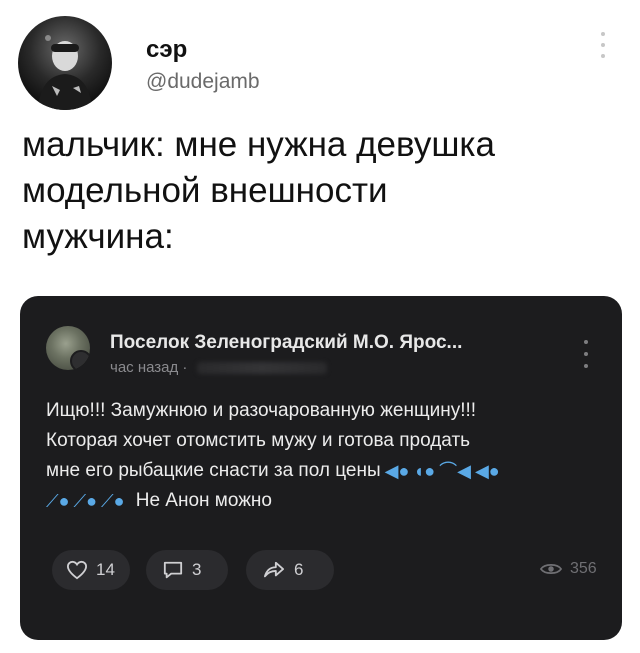  Describe the element at coordinates (326, 501) in the screenshot. I see `post-text-line-emoji: ⟋● ⟋● ⟋● Не Анон можно` at that location.